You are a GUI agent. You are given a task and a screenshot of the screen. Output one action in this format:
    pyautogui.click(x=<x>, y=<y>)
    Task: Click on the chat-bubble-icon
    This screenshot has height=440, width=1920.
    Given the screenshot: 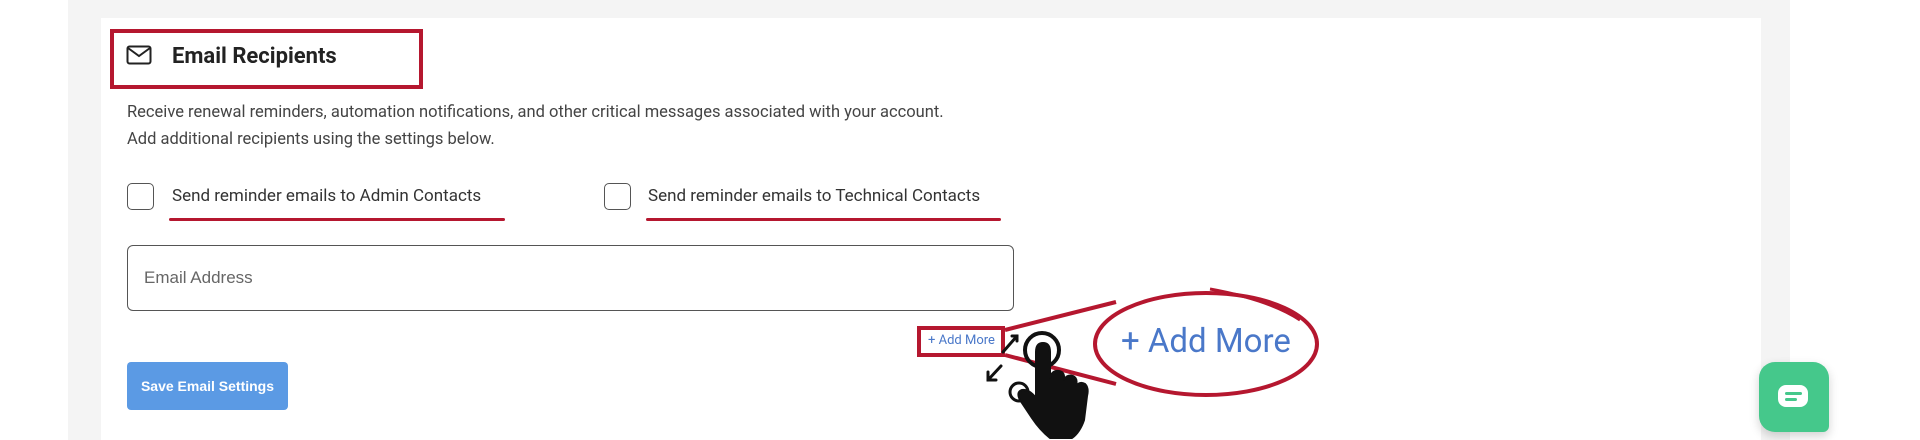 What is the action you would take?
    pyautogui.click(x=1793, y=396)
    